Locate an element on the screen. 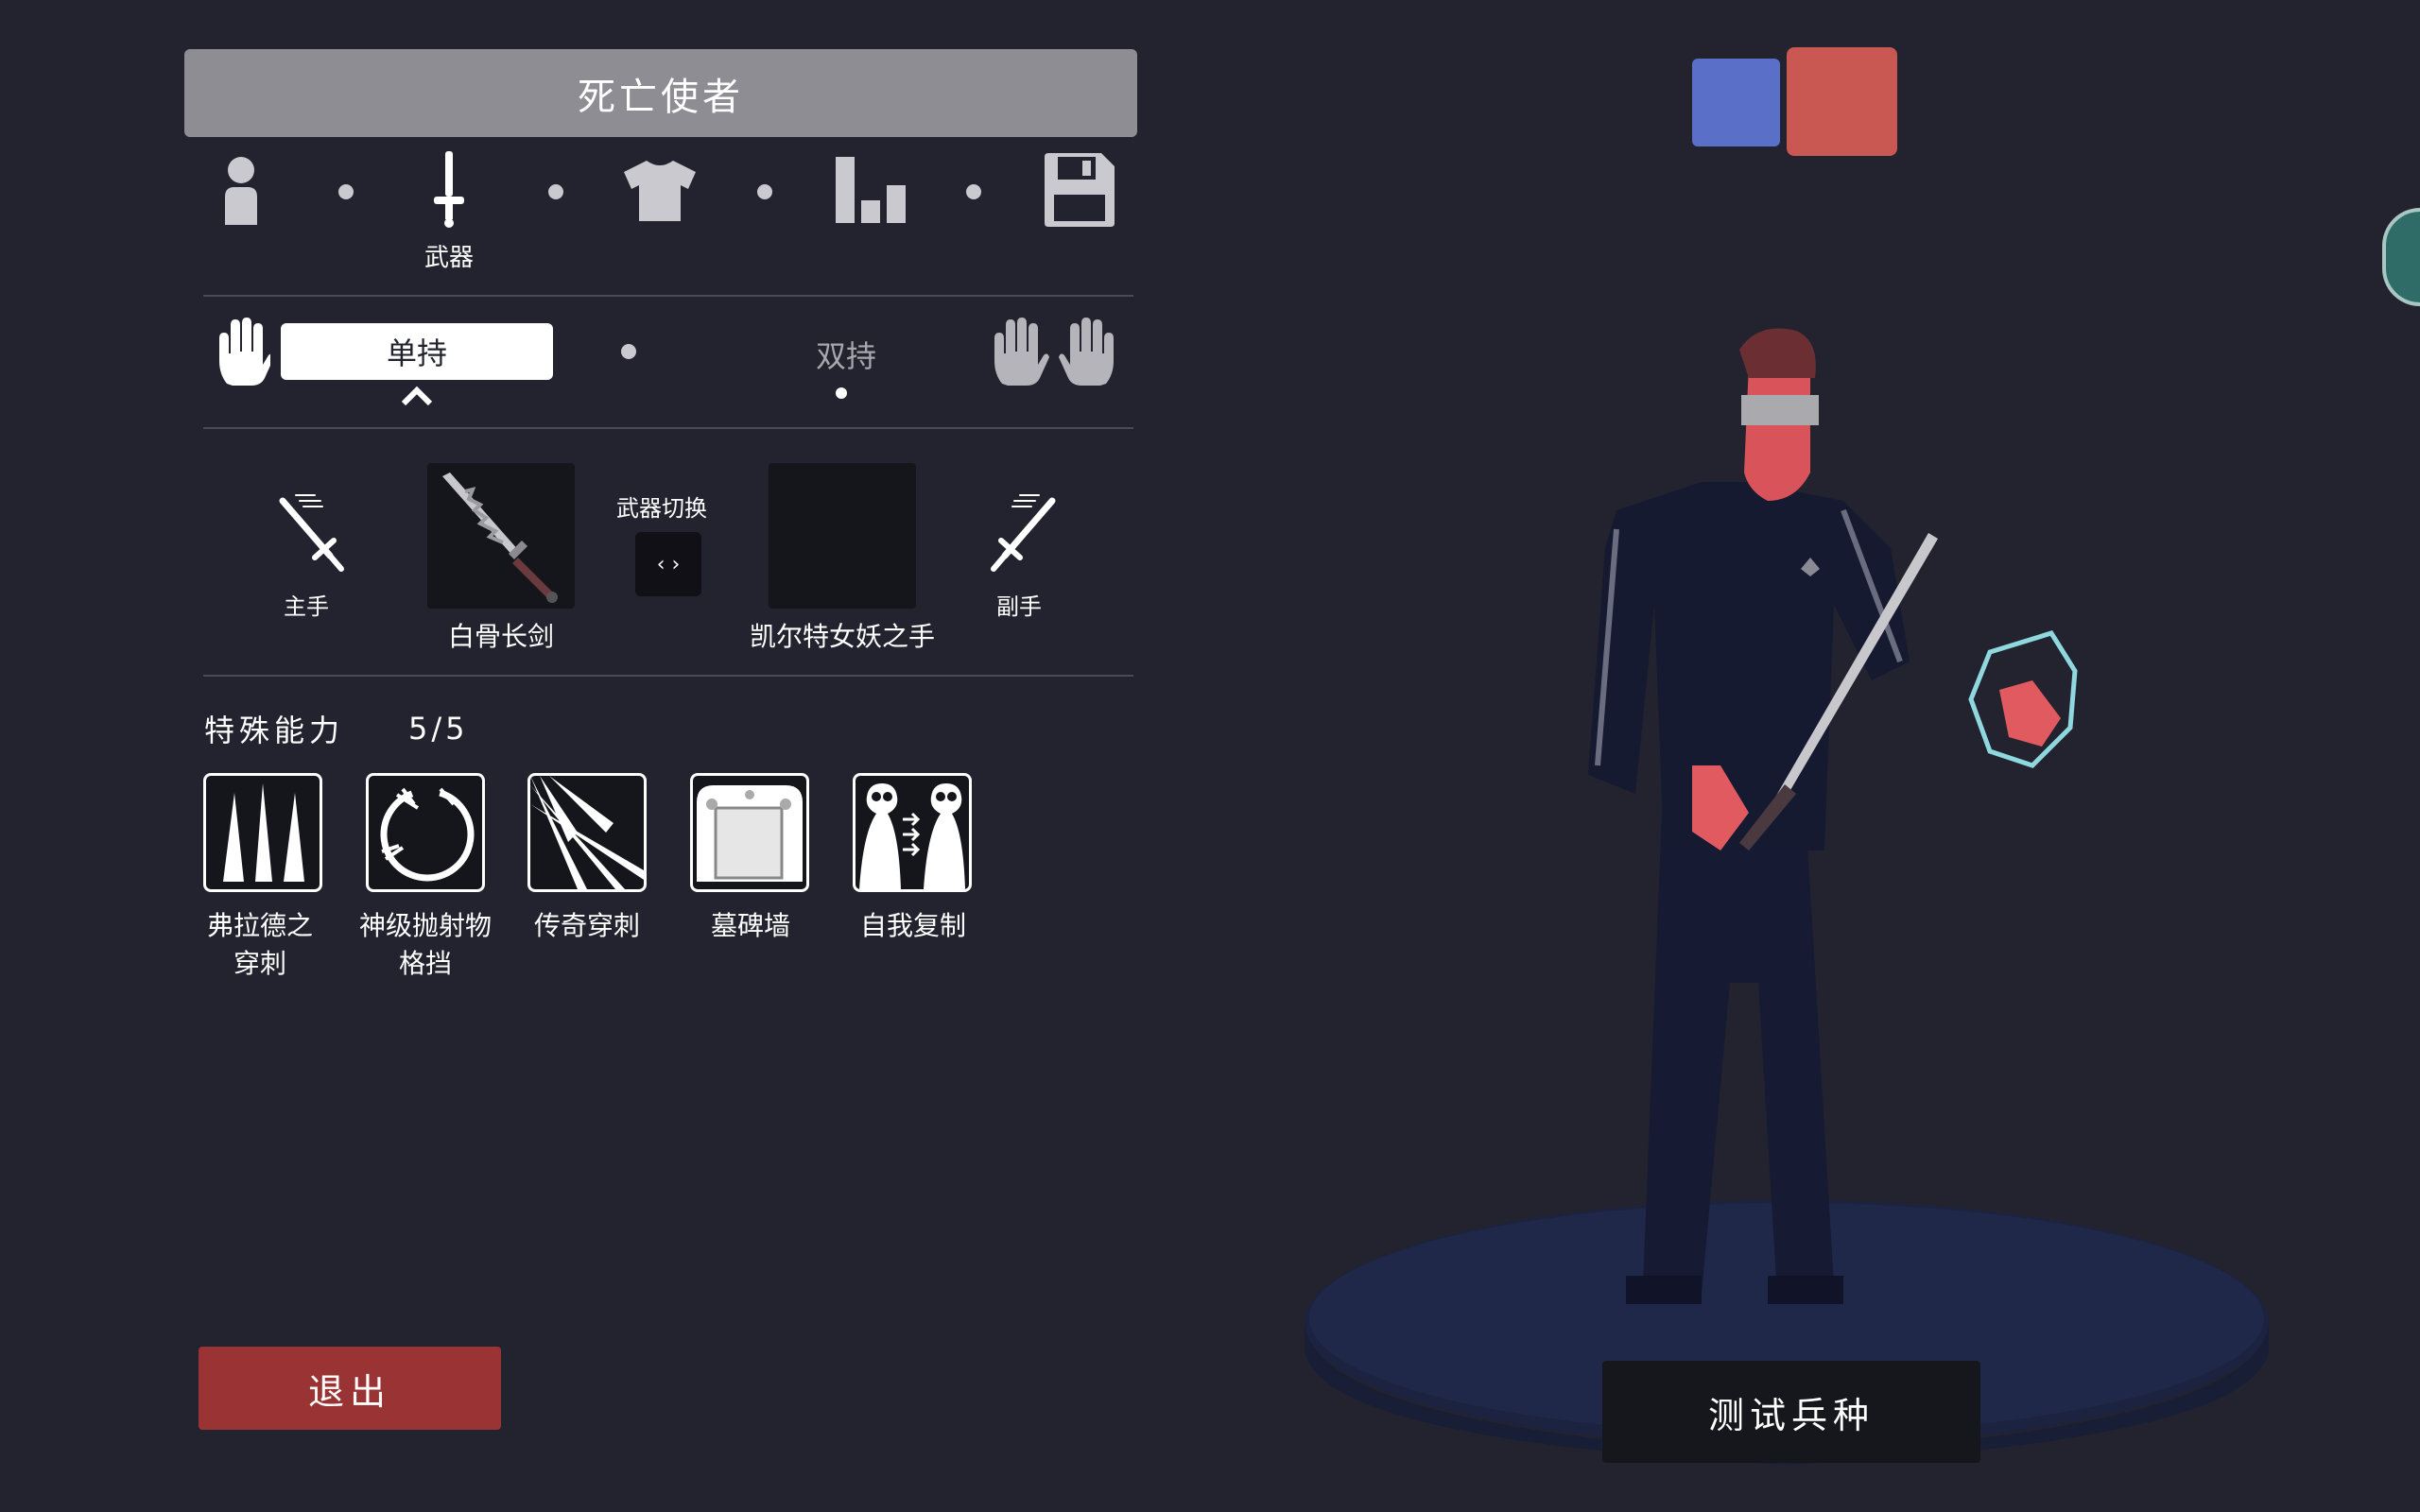 The height and width of the screenshot is (1512, 2420). tab-stats is located at coordinates (871, 190).